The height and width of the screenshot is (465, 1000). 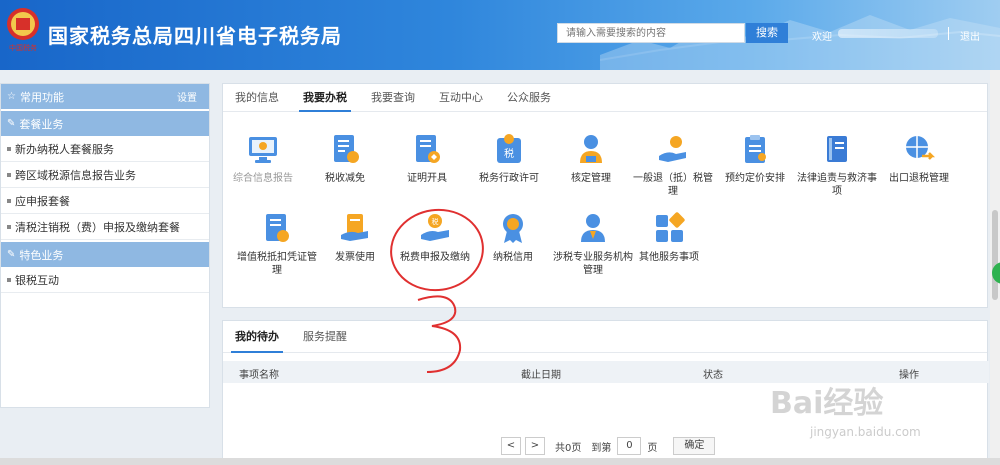 I want to click on tab-my-todo: 我的待办, so click(x=257, y=337).